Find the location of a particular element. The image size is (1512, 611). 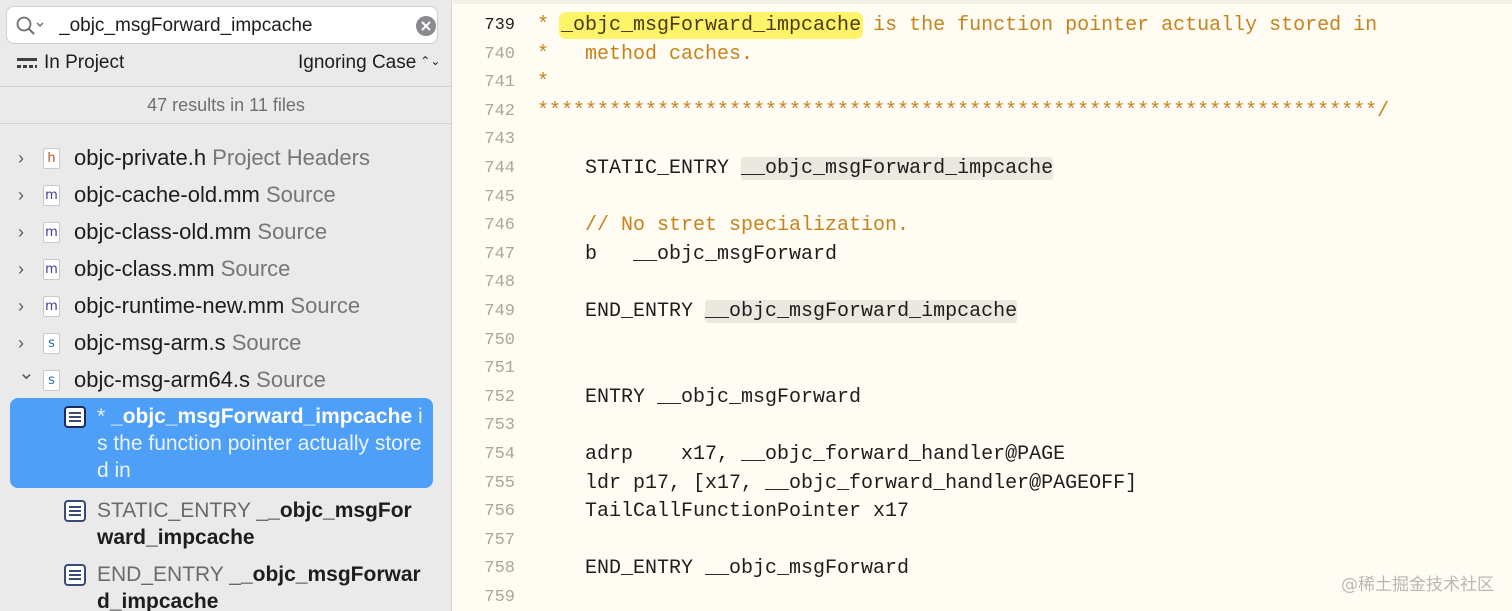

file-name: objc-runtime-new.mm Source is located at coordinates (217, 306).